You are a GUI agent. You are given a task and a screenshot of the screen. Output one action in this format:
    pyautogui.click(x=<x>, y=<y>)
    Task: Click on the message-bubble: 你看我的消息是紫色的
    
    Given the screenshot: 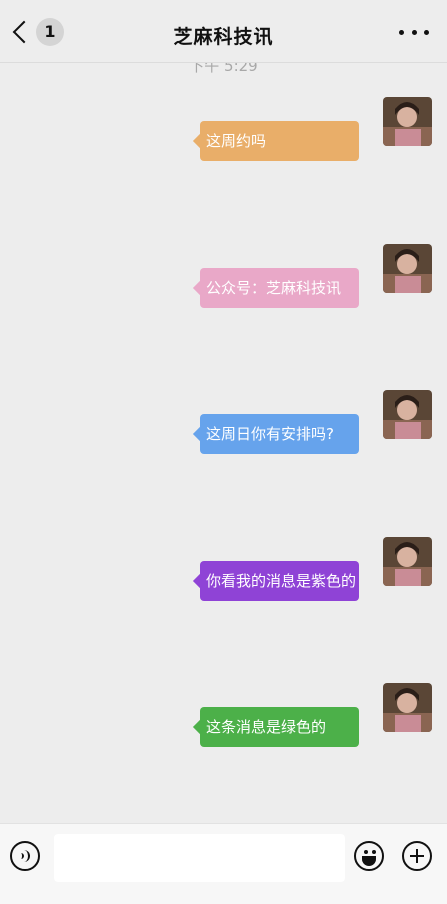 What is the action you would take?
    pyautogui.click(x=279, y=581)
    